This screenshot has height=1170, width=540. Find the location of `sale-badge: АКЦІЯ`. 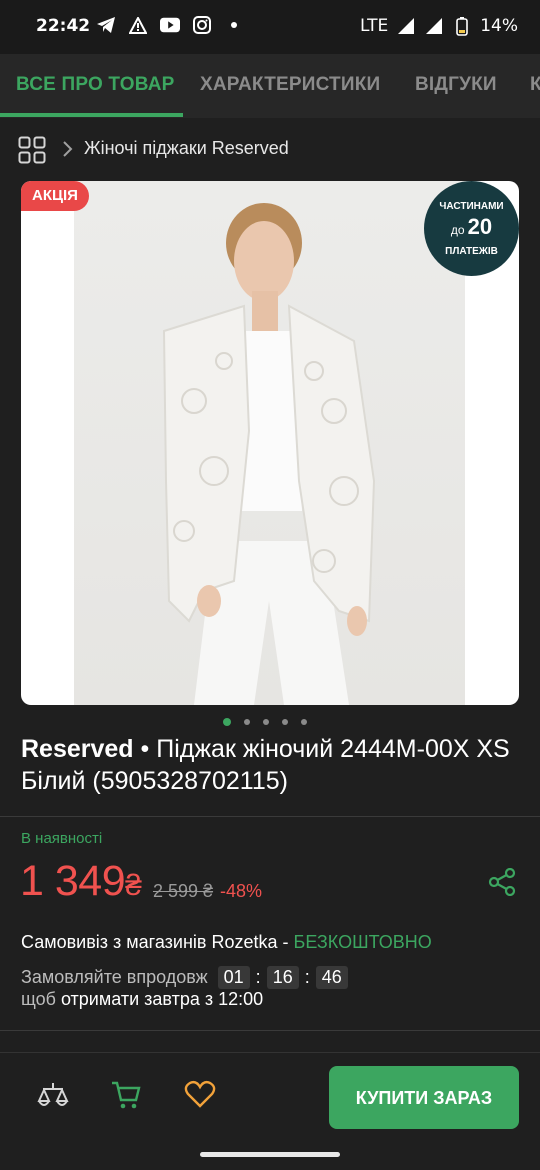

sale-badge: АКЦІЯ is located at coordinates (55, 196).